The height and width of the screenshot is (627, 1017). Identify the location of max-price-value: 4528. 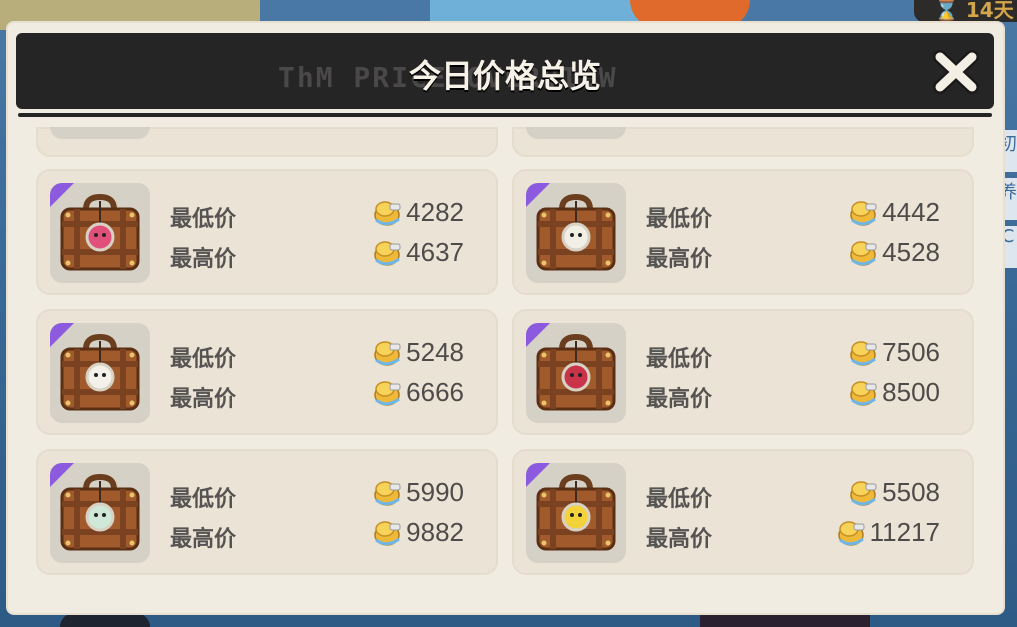
(911, 252).